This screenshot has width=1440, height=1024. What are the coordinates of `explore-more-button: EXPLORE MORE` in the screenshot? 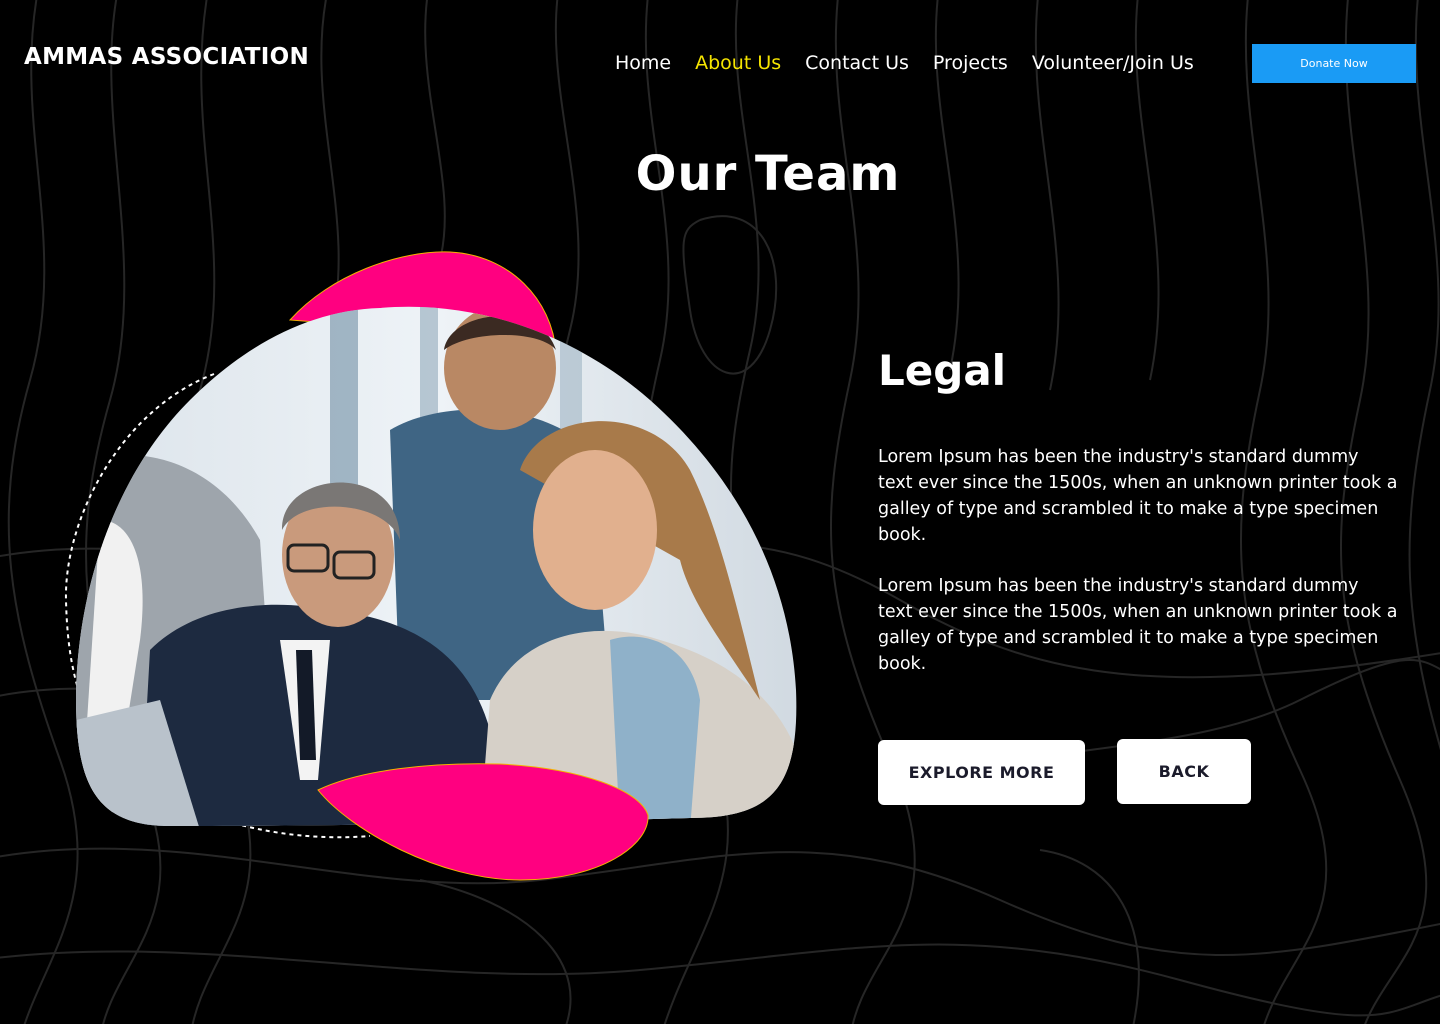 It's located at (981, 772).